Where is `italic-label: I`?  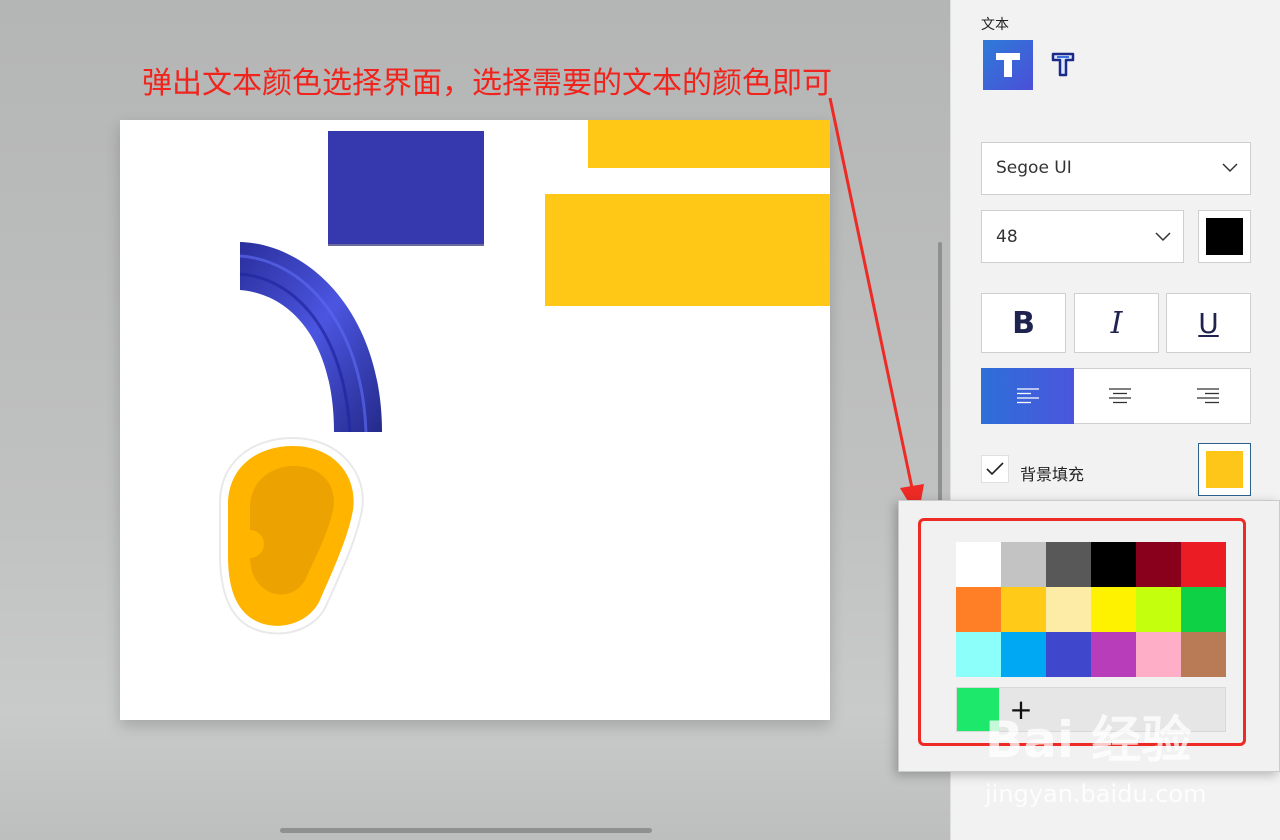 italic-label: I is located at coordinates (1116, 323).